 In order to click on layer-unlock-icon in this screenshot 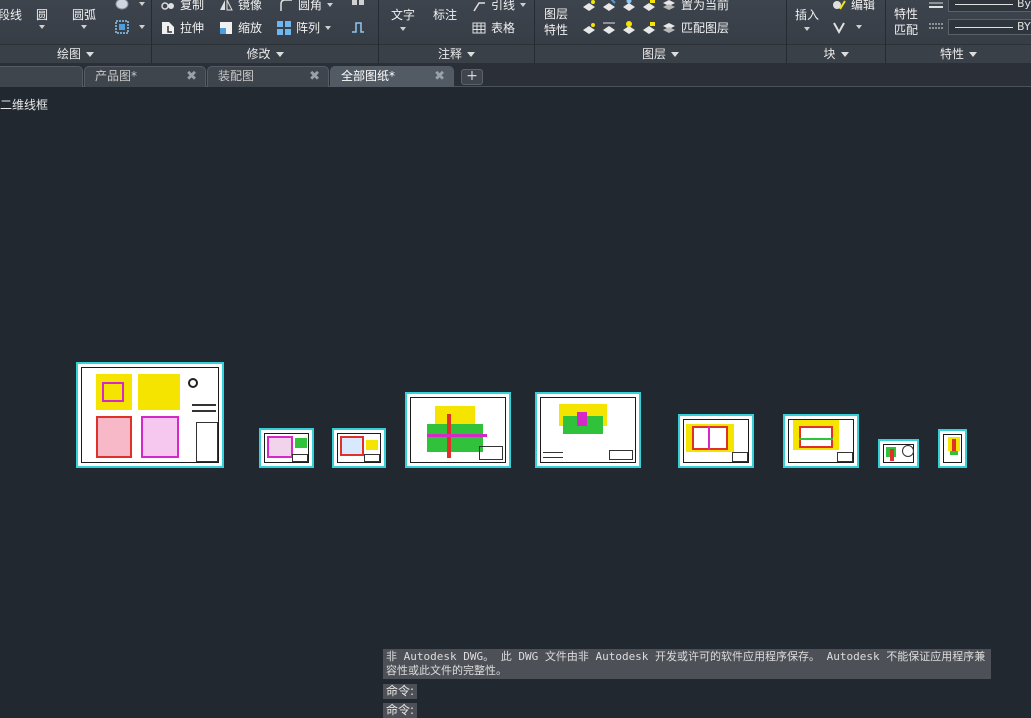, I will do `click(649, 28)`.